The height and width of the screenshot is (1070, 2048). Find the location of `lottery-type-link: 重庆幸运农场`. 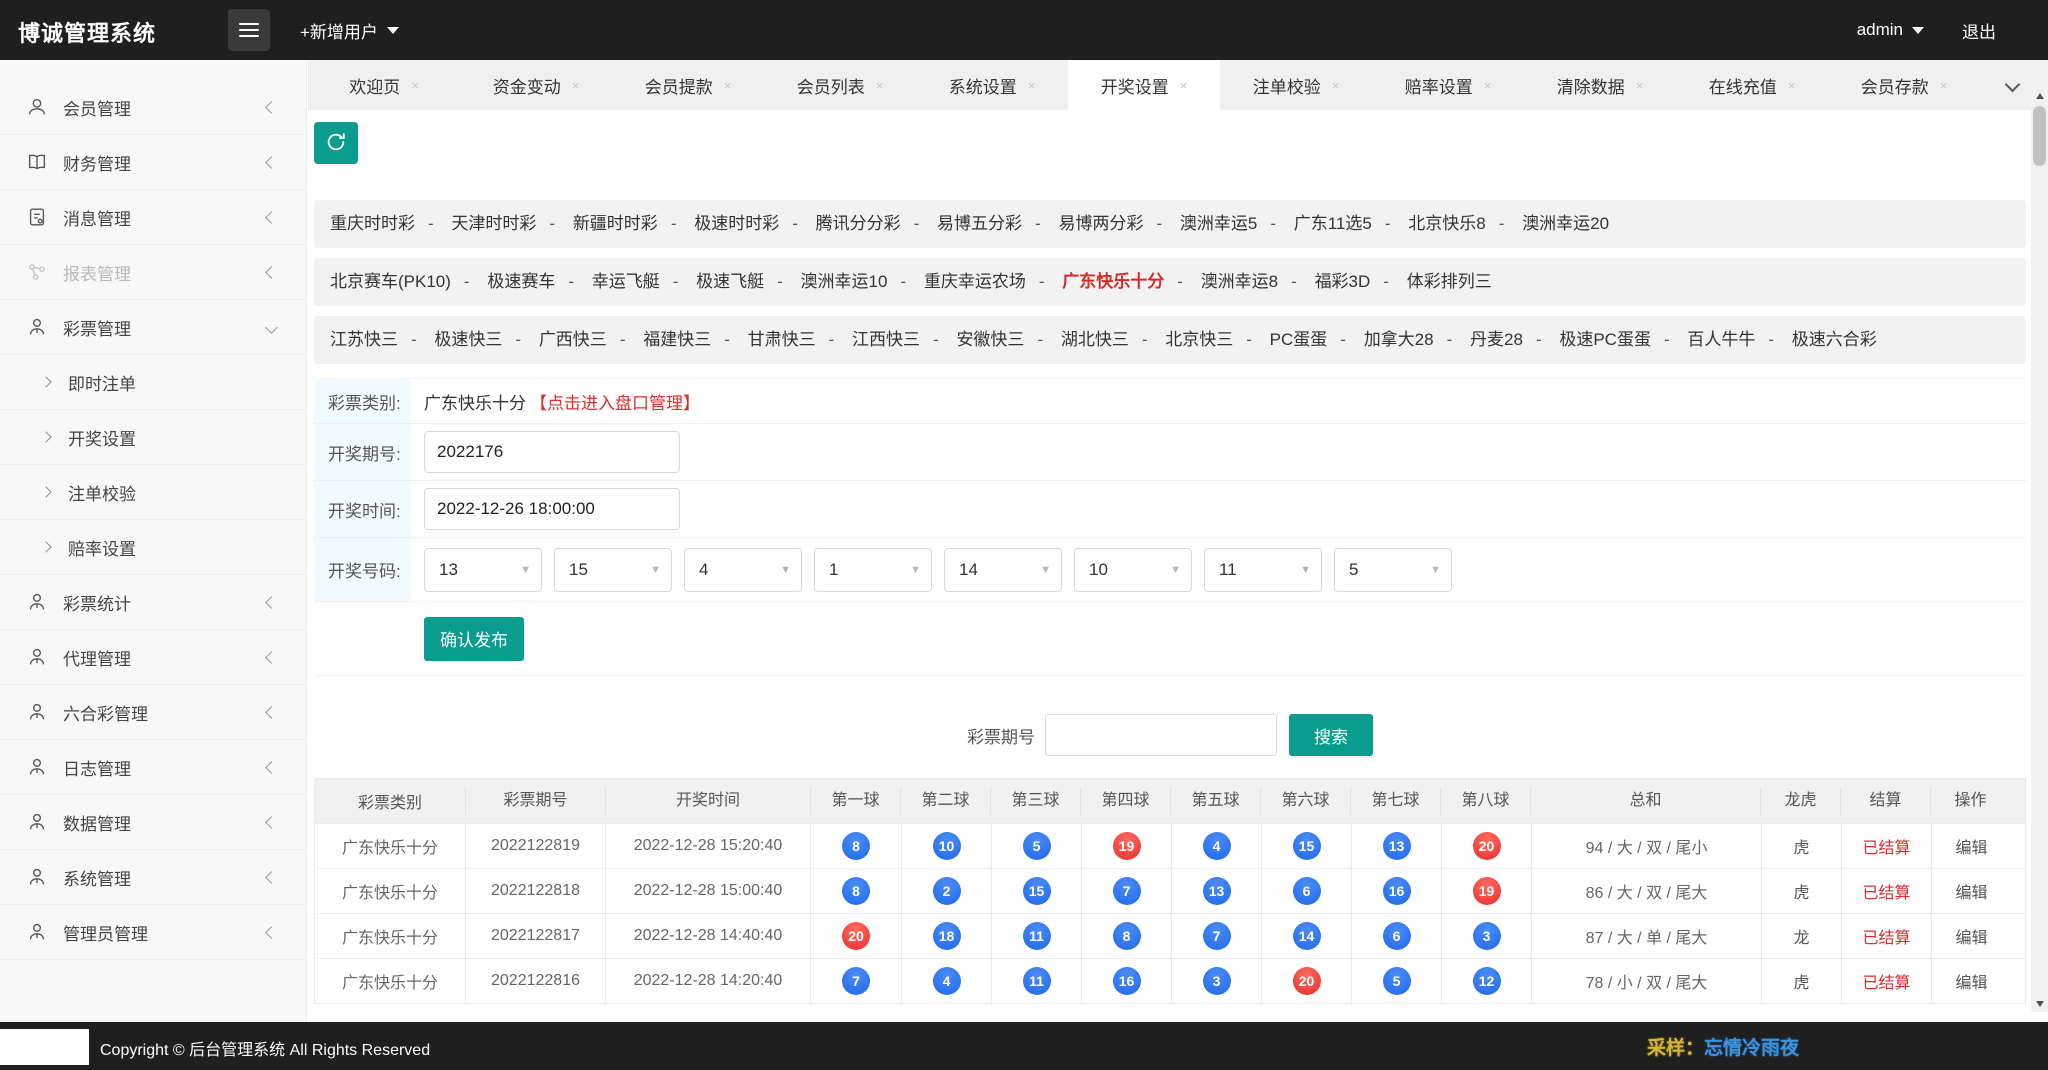

lottery-type-link: 重庆幸运农场 is located at coordinates (991, 281).